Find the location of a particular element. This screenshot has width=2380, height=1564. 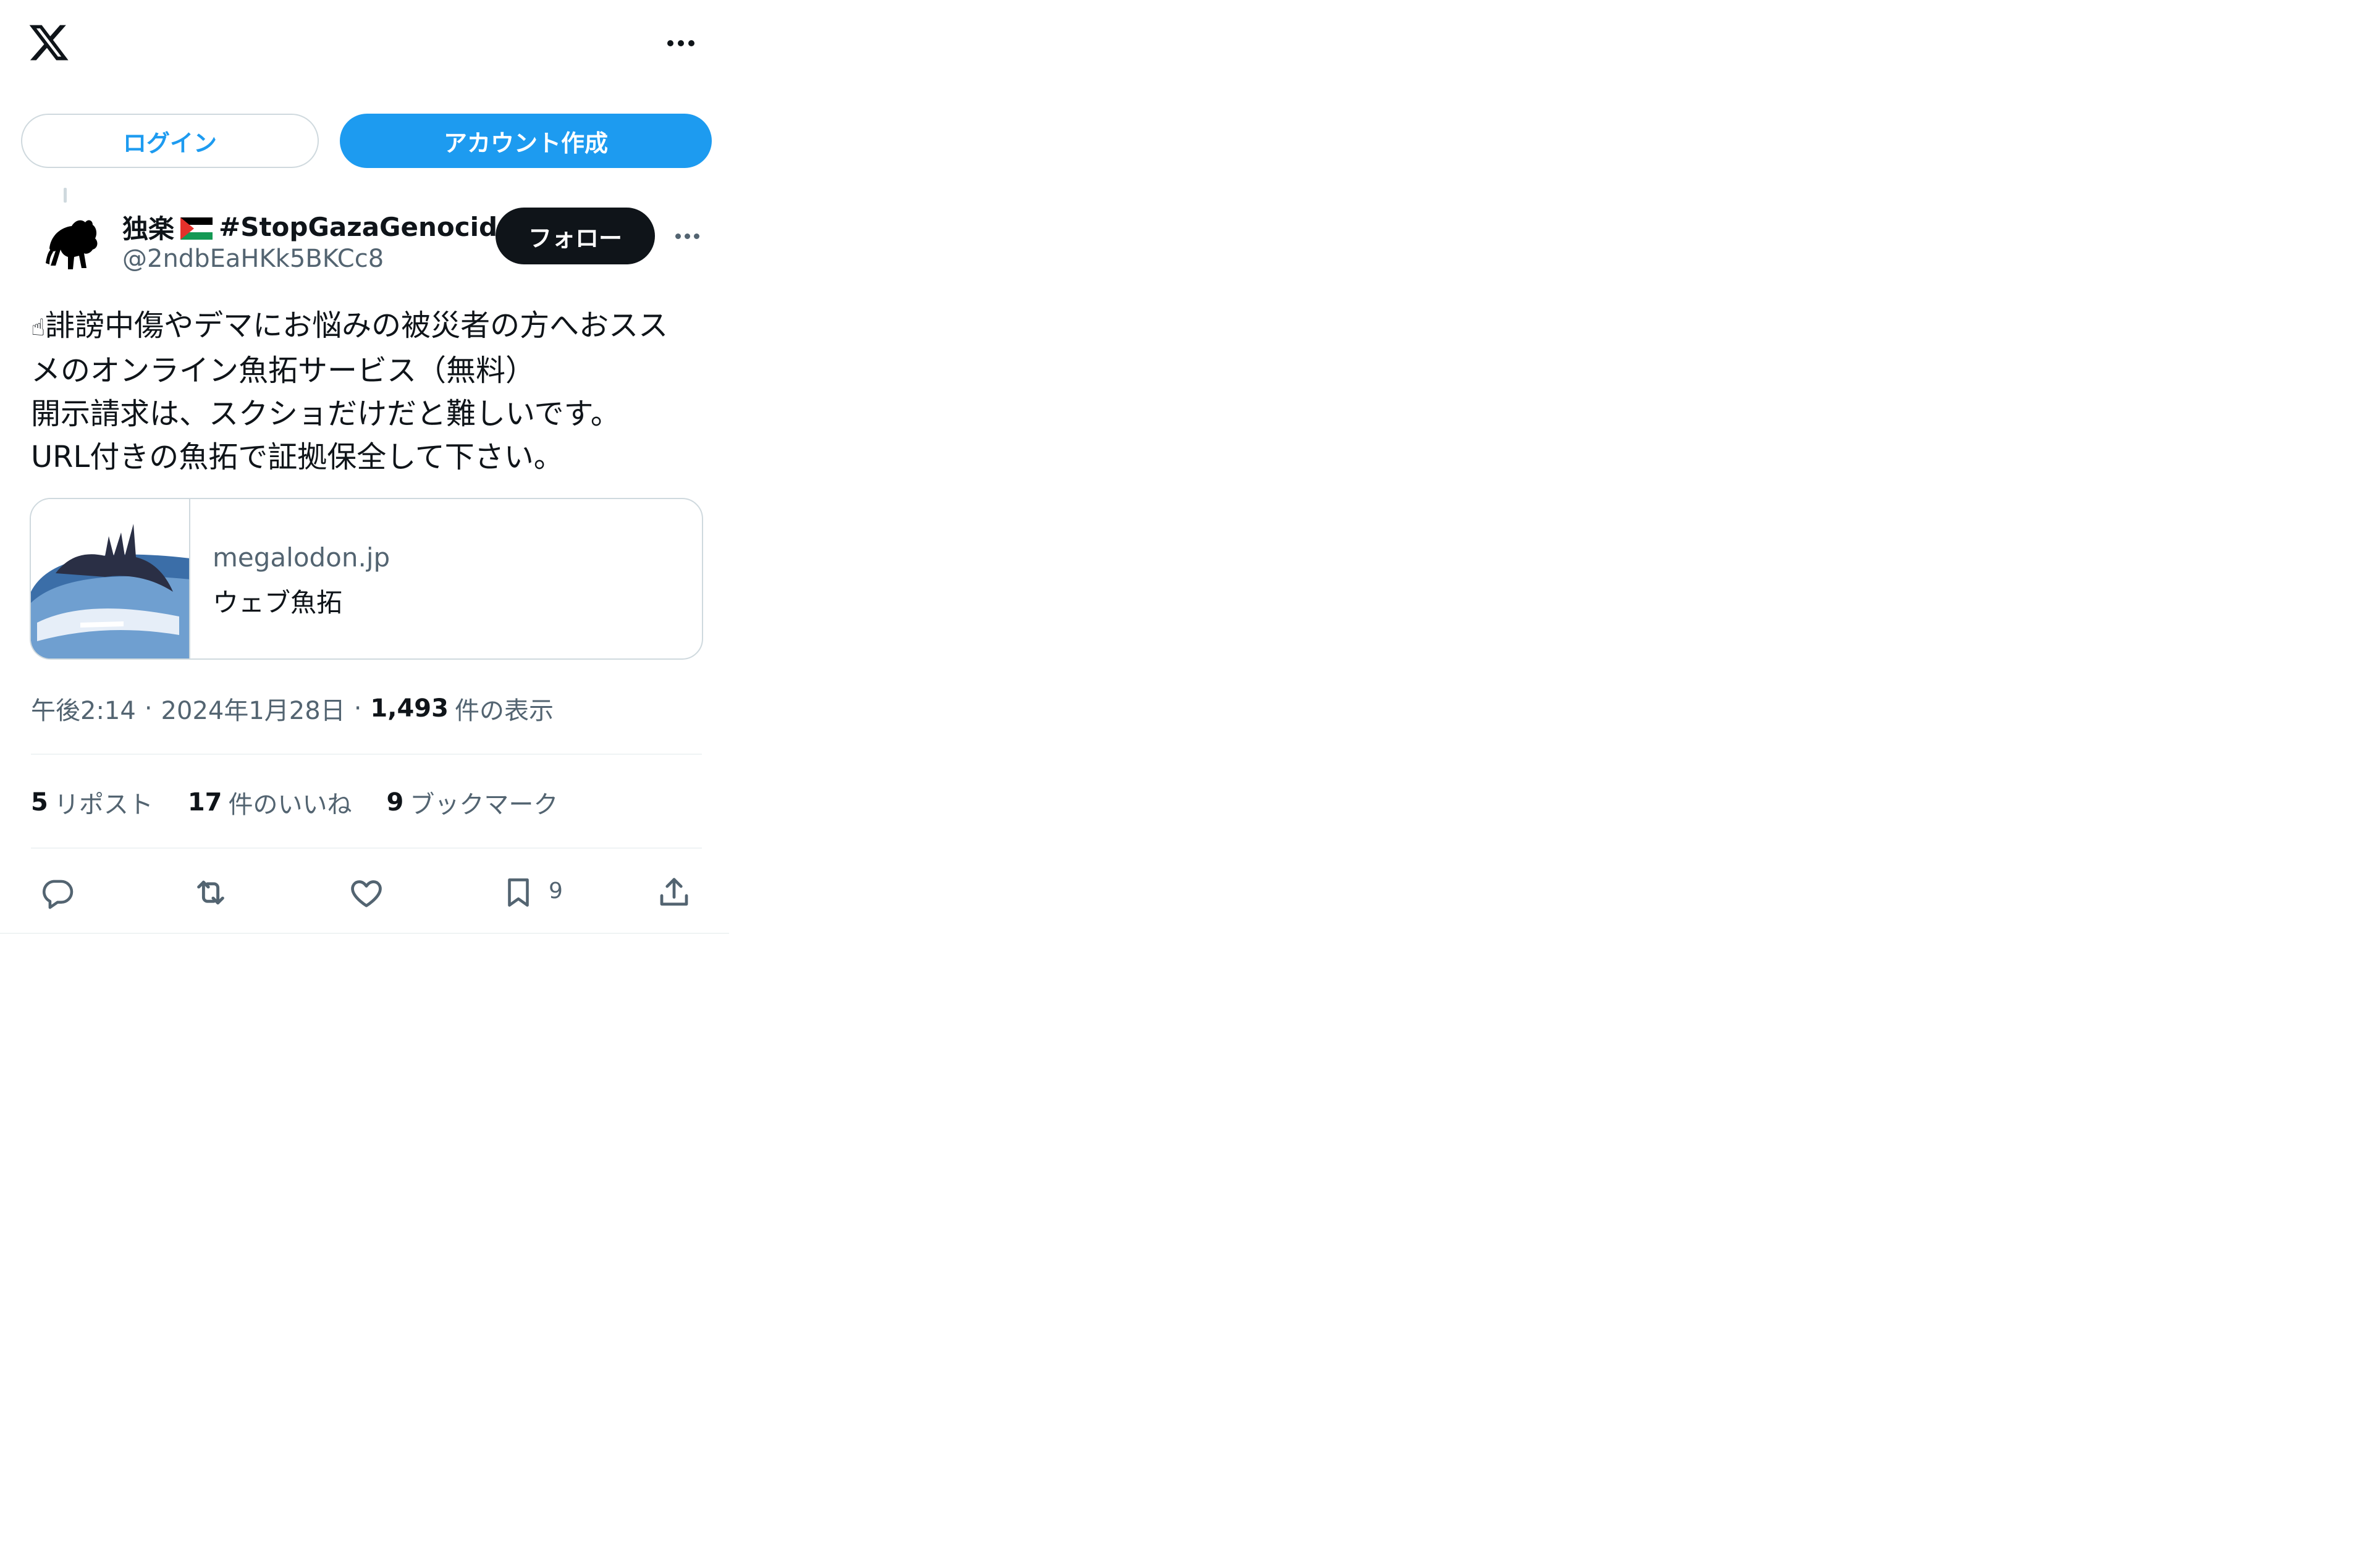

likes-stat: 17 件のいいね is located at coordinates (270, 802).